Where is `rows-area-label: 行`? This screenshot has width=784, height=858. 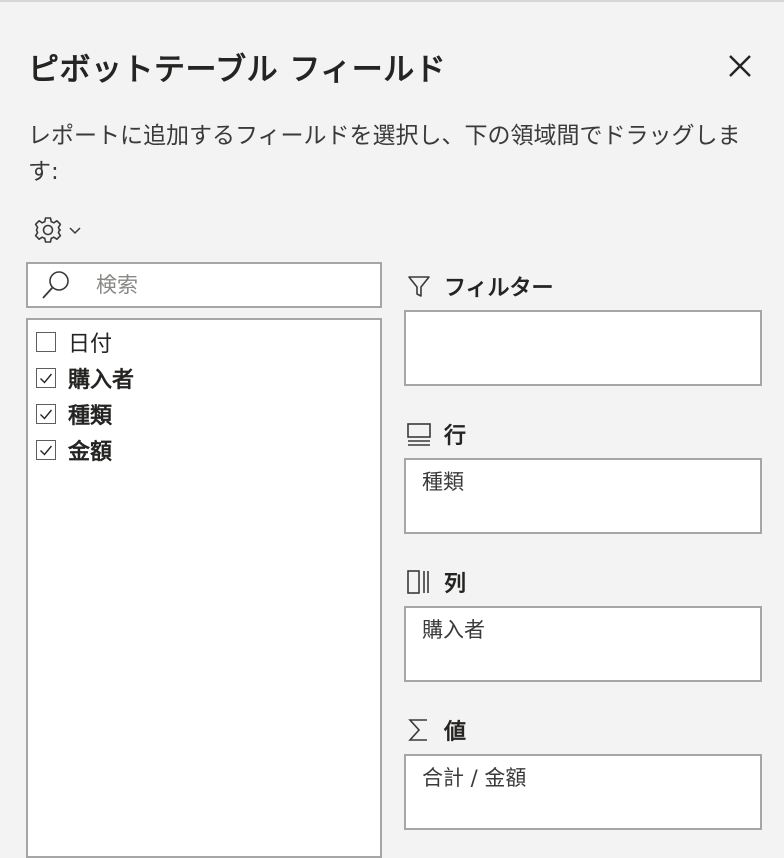 rows-area-label: 行 is located at coordinates (455, 436).